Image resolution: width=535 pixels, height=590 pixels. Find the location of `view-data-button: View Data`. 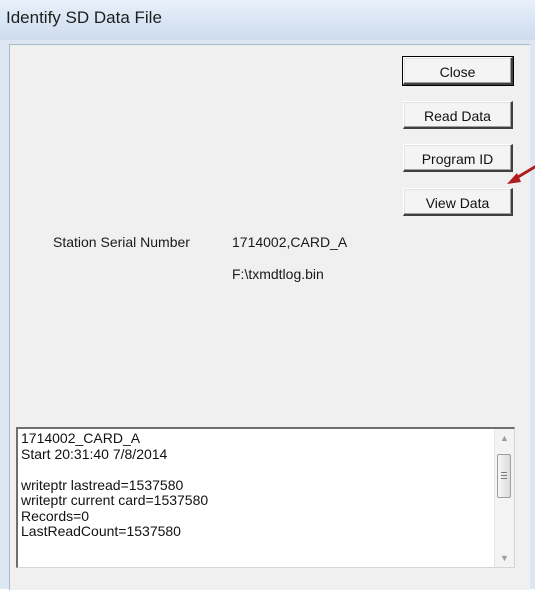

view-data-button: View Data is located at coordinates (458, 202).